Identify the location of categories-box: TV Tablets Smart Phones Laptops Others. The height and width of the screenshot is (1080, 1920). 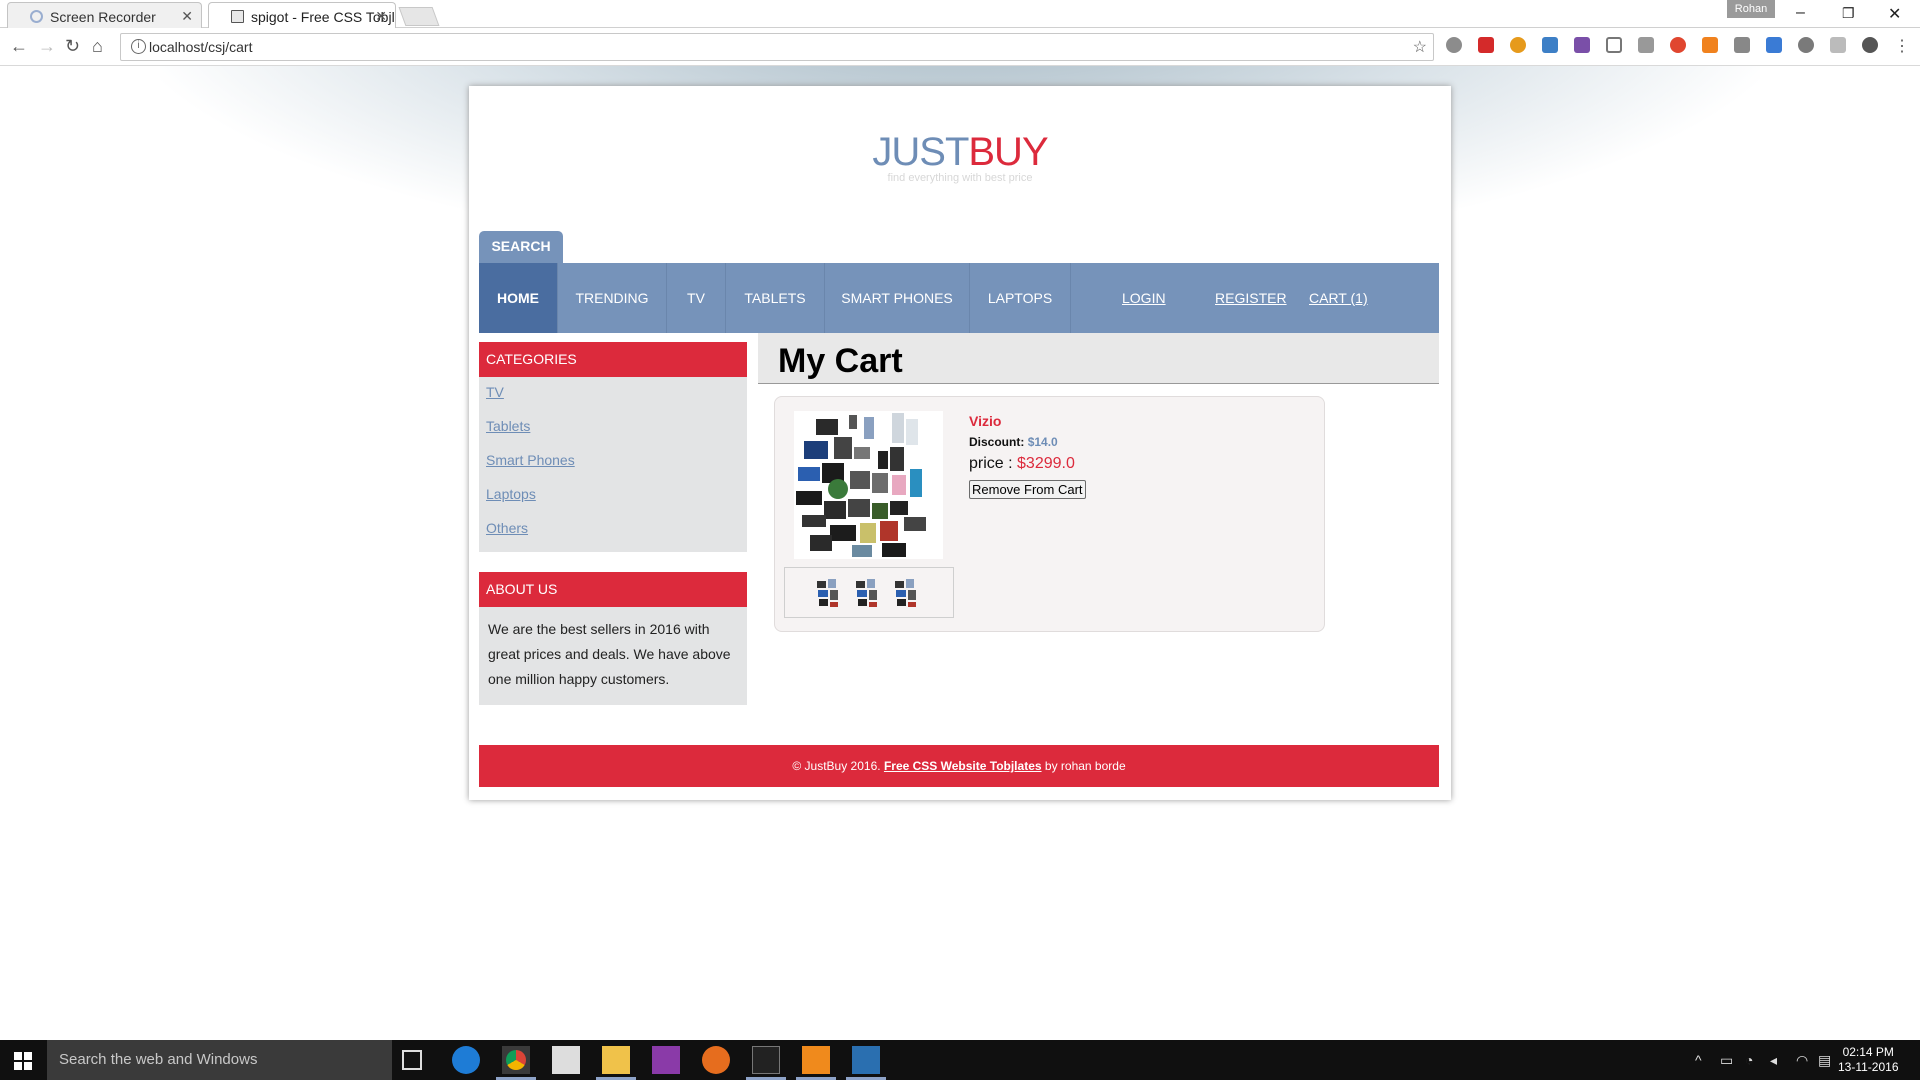
(613, 464).